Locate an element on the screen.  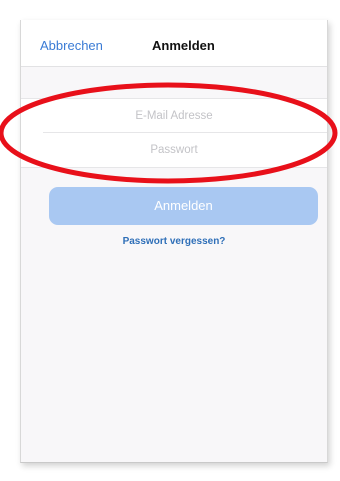
page-title: Anmelden is located at coordinates (183, 45).